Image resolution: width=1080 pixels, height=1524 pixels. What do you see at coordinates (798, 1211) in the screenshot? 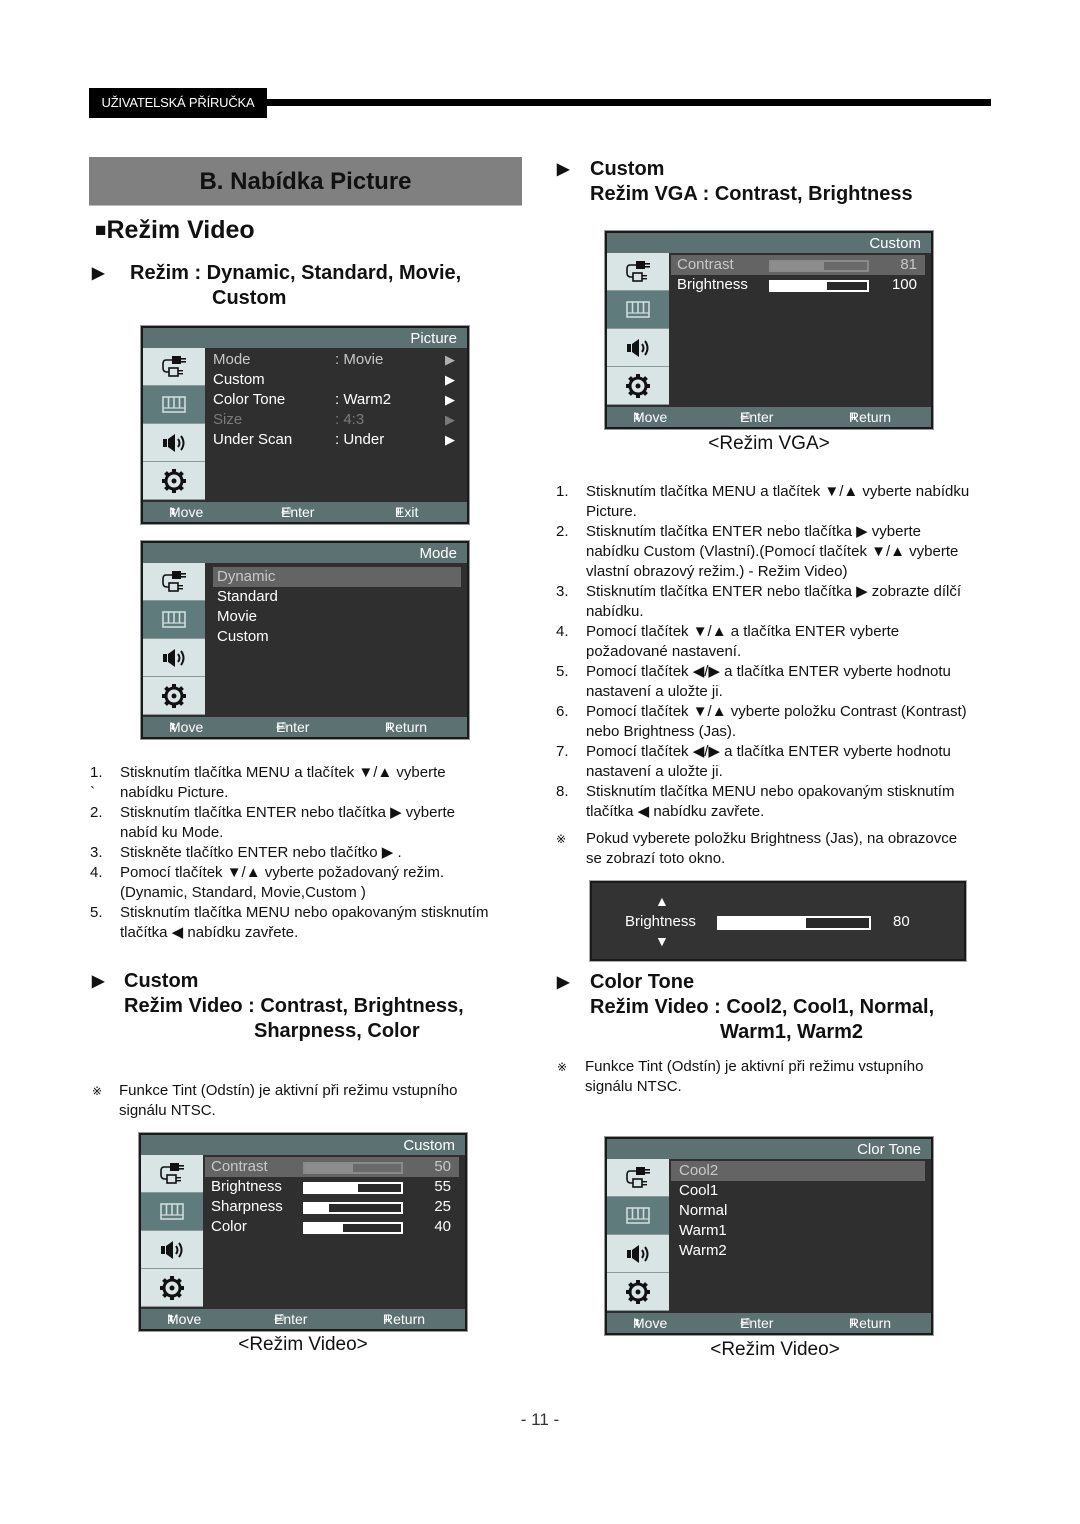
I see `tone-option-normal: Normal` at bounding box center [798, 1211].